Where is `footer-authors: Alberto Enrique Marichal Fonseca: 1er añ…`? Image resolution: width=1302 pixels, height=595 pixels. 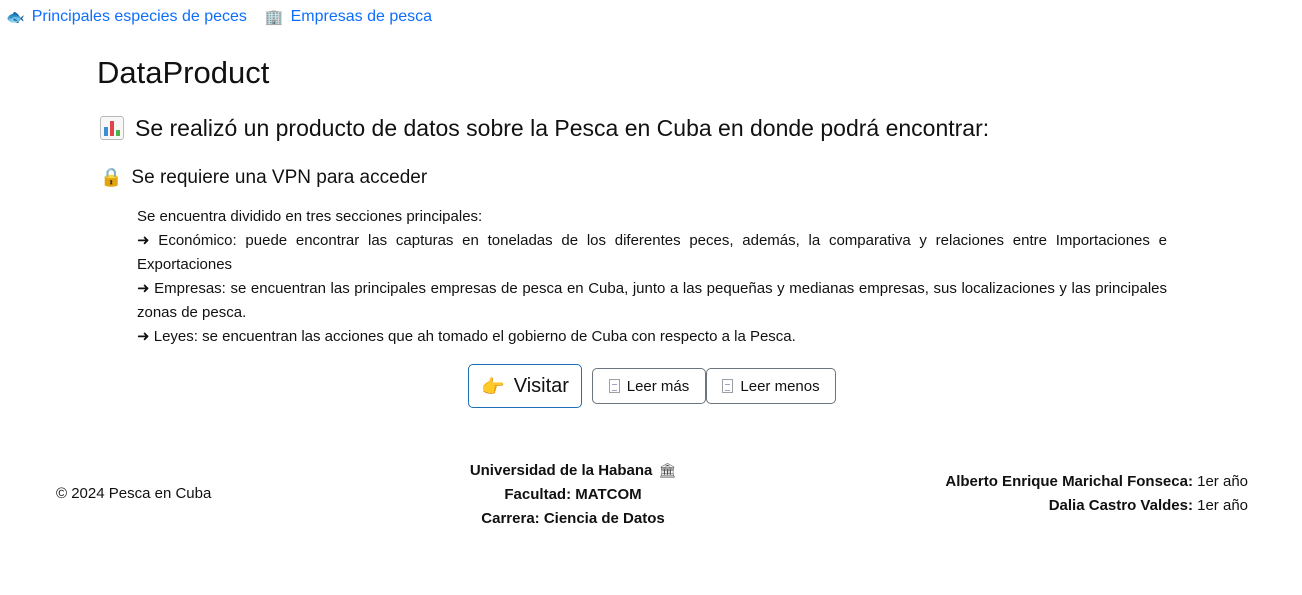 footer-authors: Alberto Enrique Marichal Fonseca: 1er añ… is located at coordinates (1096, 494).